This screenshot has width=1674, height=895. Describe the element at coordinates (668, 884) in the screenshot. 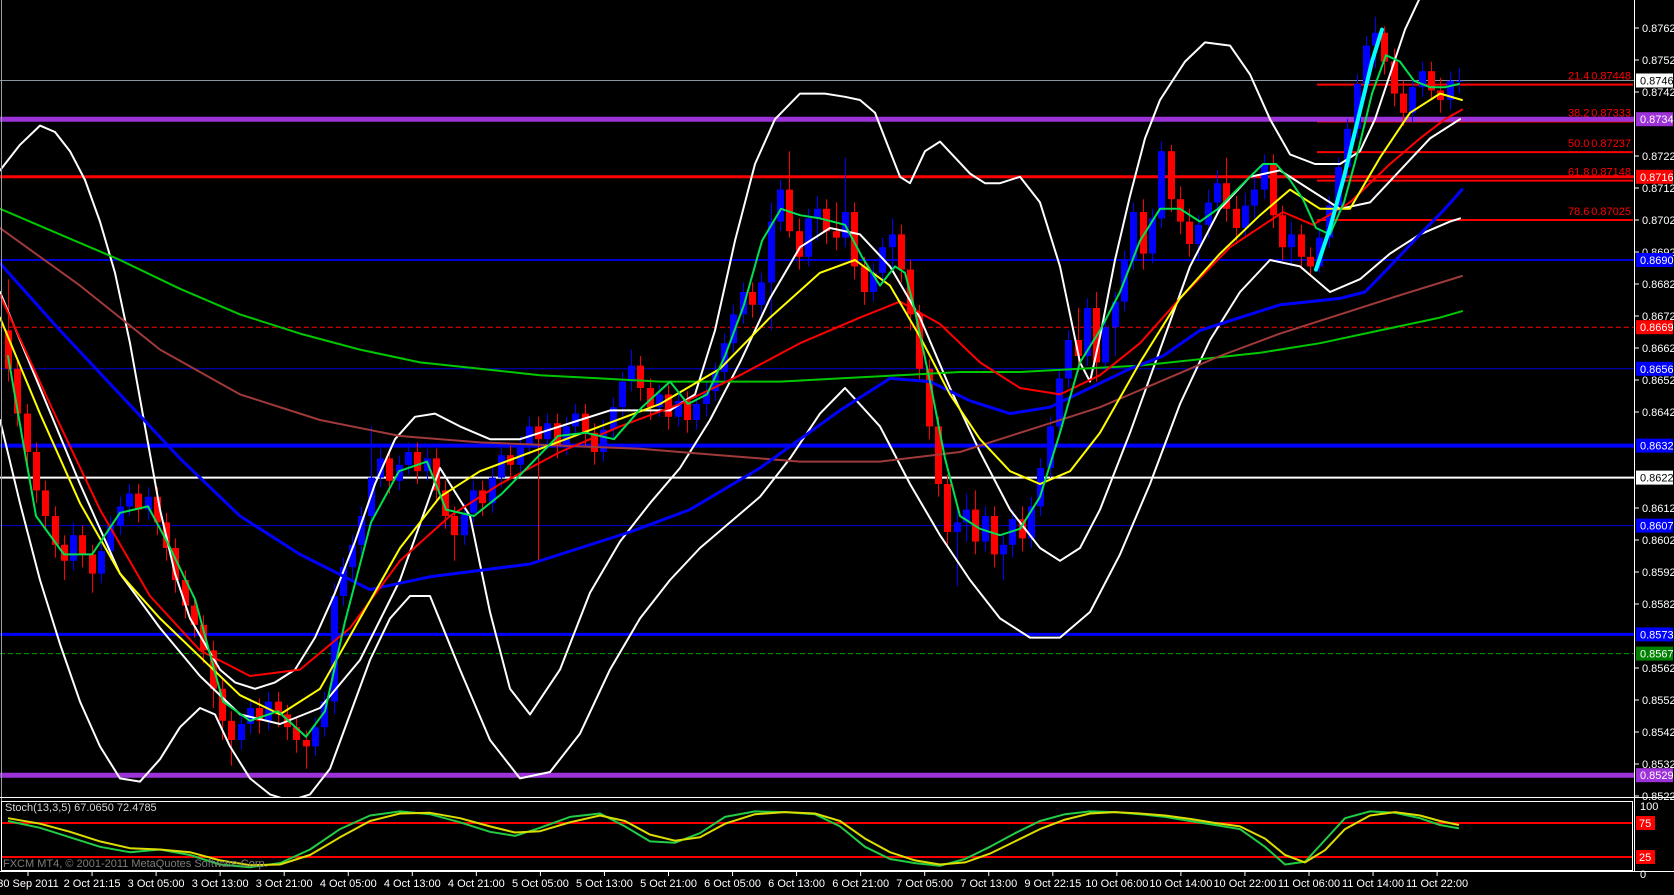

I see `time-label: 5 Oct 21:00` at that location.